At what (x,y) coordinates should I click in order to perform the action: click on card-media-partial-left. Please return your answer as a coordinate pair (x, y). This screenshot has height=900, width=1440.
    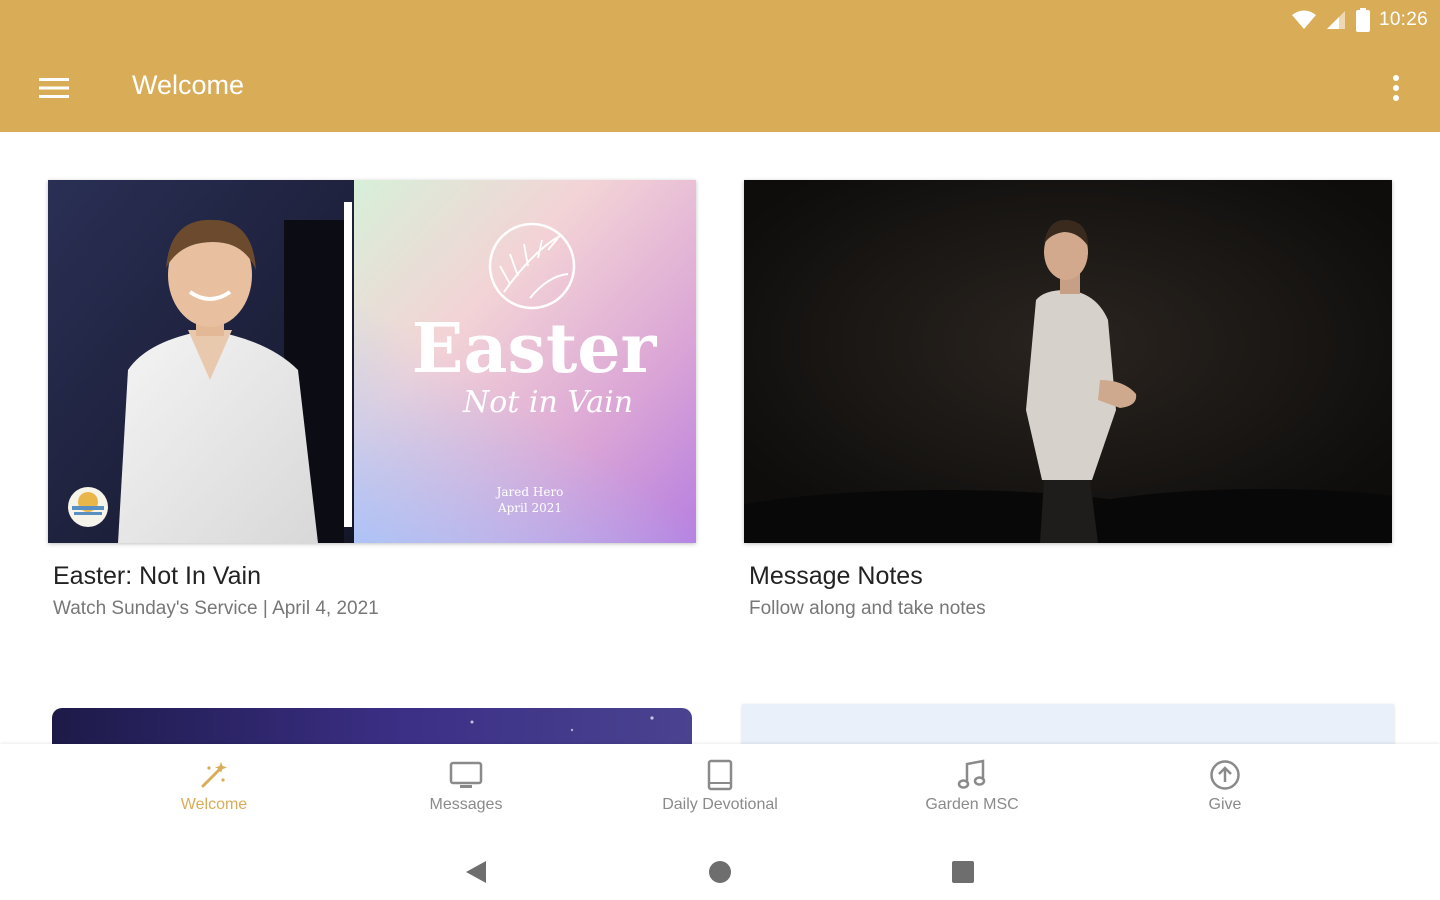
    Looking at the image, I should click on (372, 726).